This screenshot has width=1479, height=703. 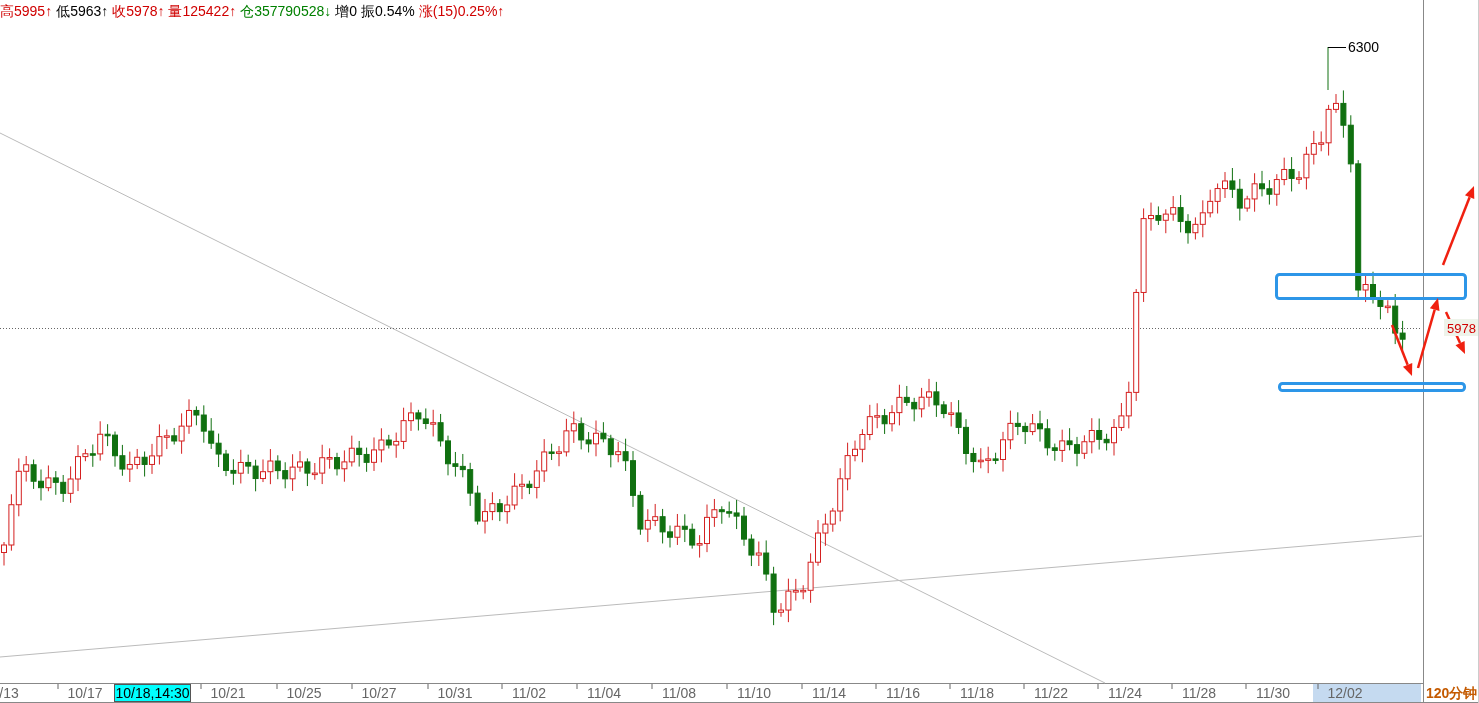 What do you see at coordinates (138, 11) in the screenshot?
I see `quote-field: 收5978↑` at bounding box center [138, 11].